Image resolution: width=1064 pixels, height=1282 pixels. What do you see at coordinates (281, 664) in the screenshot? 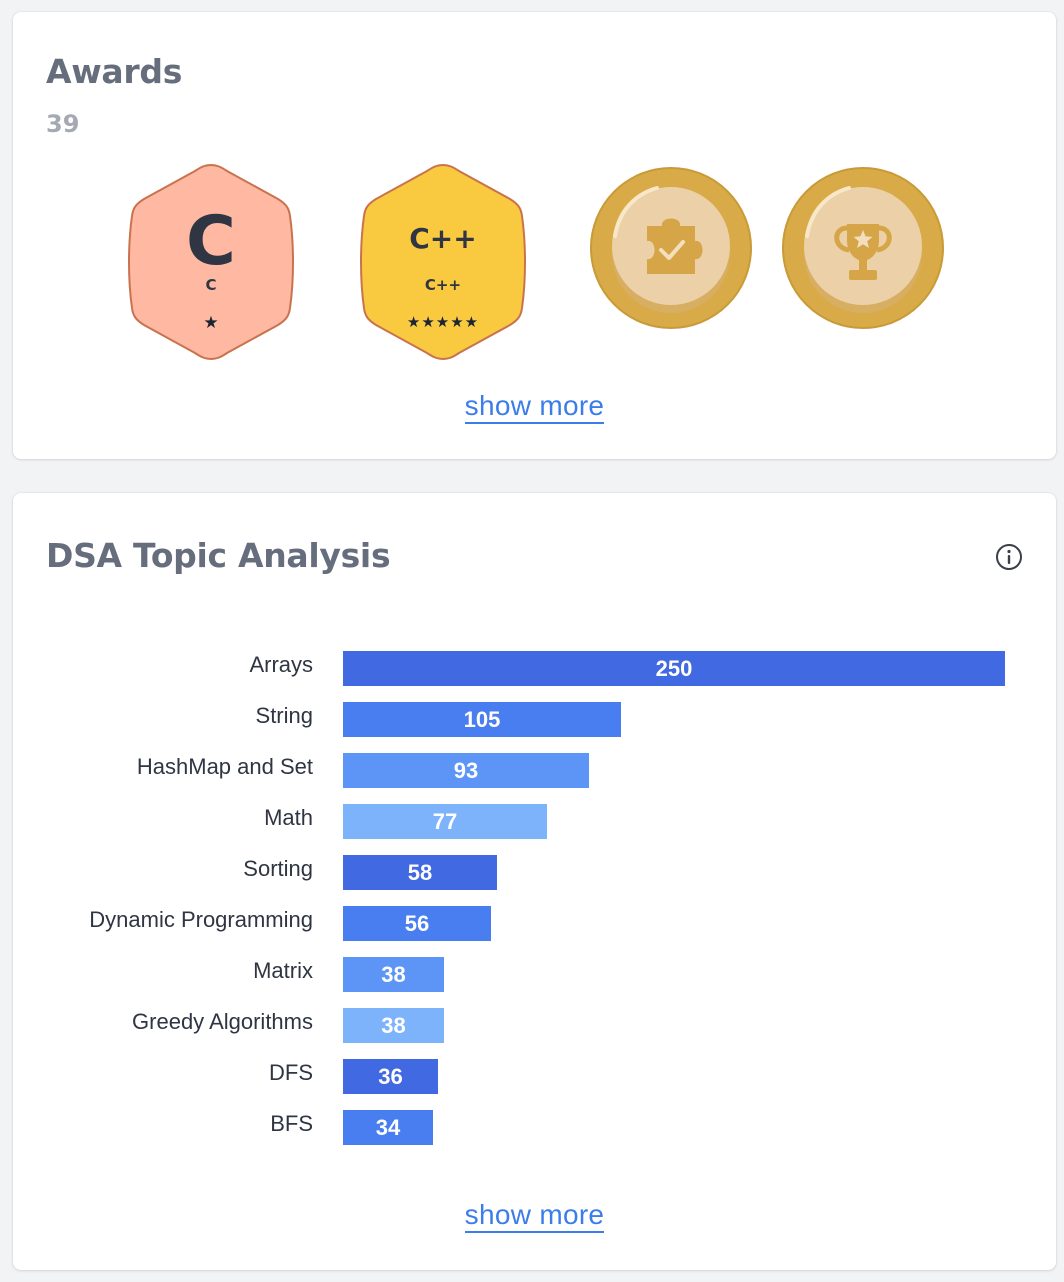
I see `bar-label: Arrays` at bounding box center [281, 664].